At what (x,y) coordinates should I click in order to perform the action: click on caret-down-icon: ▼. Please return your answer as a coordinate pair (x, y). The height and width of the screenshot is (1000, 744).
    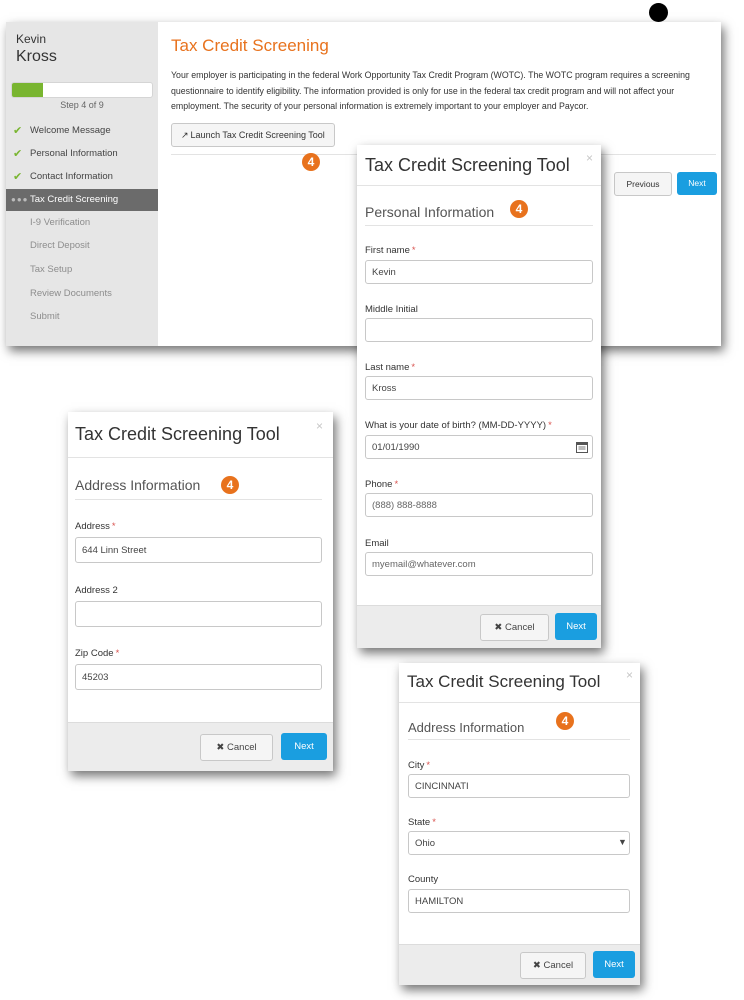
    Looking at the image, I should click on (622, 842).